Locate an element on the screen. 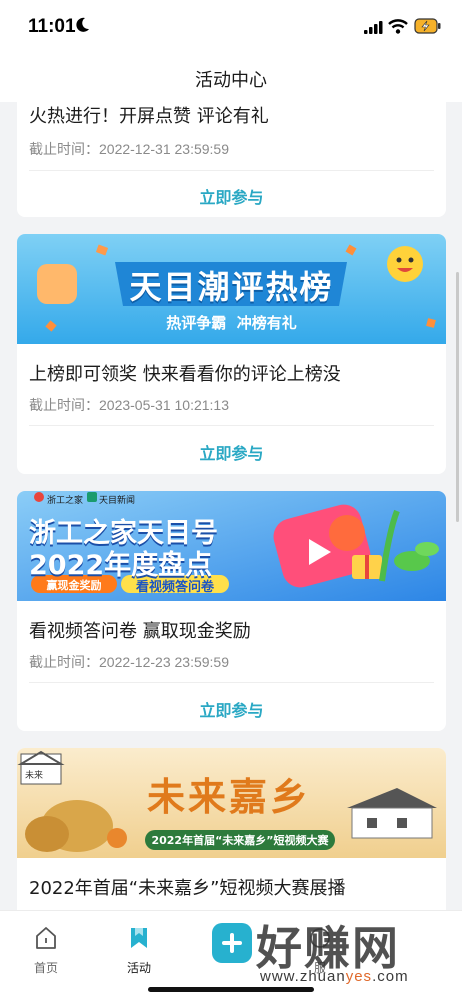 The width and height of the screenshot is (462, 1000). tab-home: 首页 is located at coordinates (46, 950).